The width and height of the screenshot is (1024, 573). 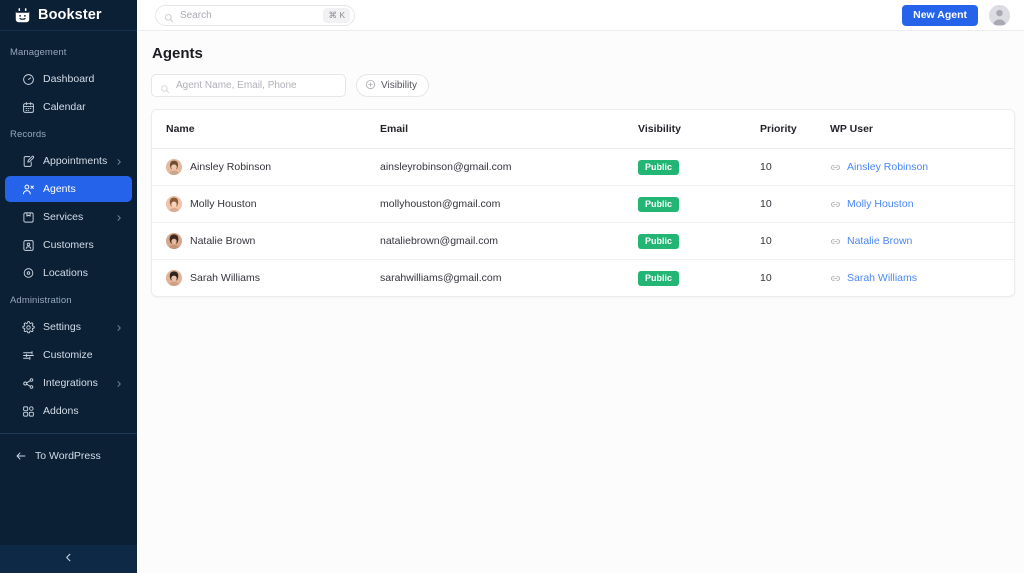 What do you see at coordinates (223, 204) in the screenshot?
I see `agent-name: Molly Houston` at bounding box center [223, 204].